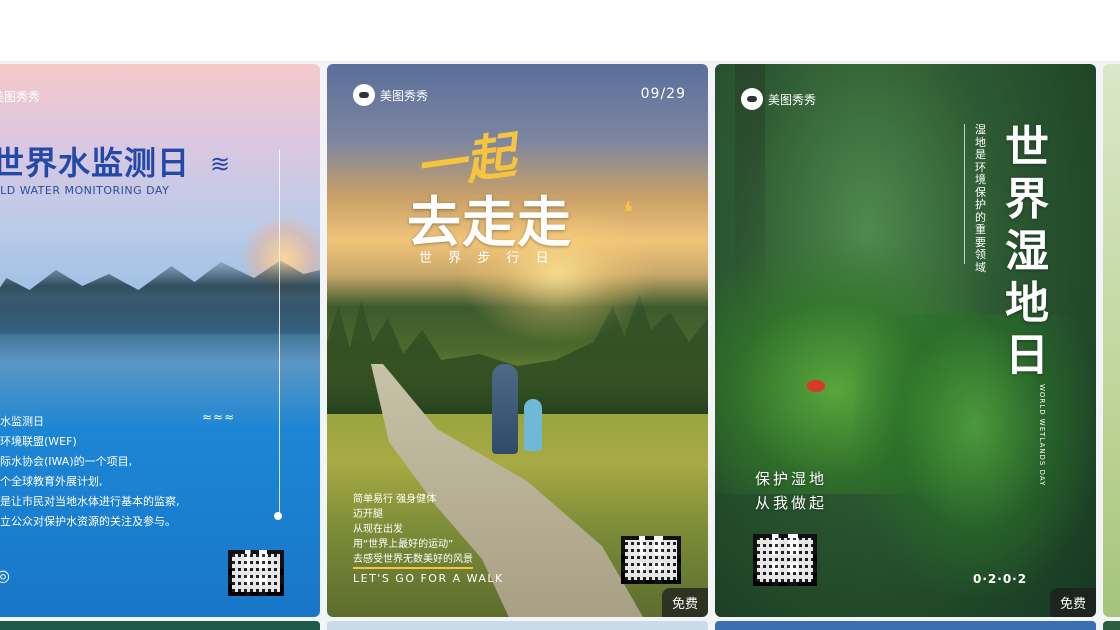  What do you see at coordinates (1027, 251) in the screenshot?
I see `card-title: 世界湿地日` at bounding box center [1027, 251].